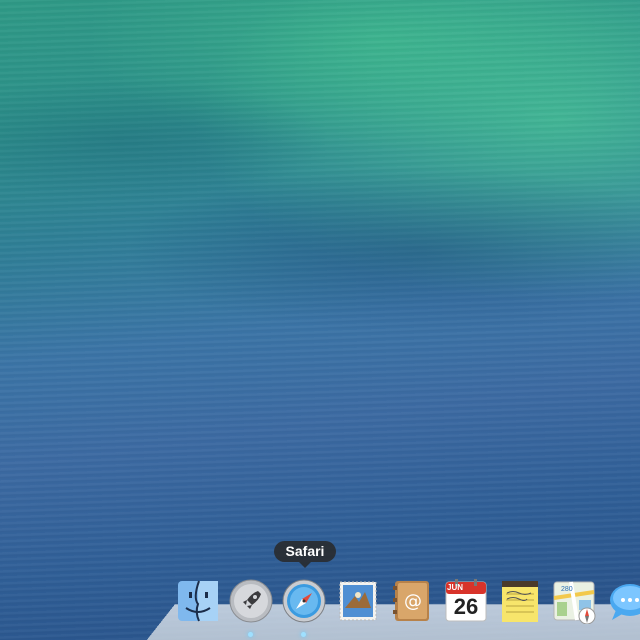 The height and width of the screenshot is (640, 640). I want to click on speech-bubble-icon, so click(625, 602).